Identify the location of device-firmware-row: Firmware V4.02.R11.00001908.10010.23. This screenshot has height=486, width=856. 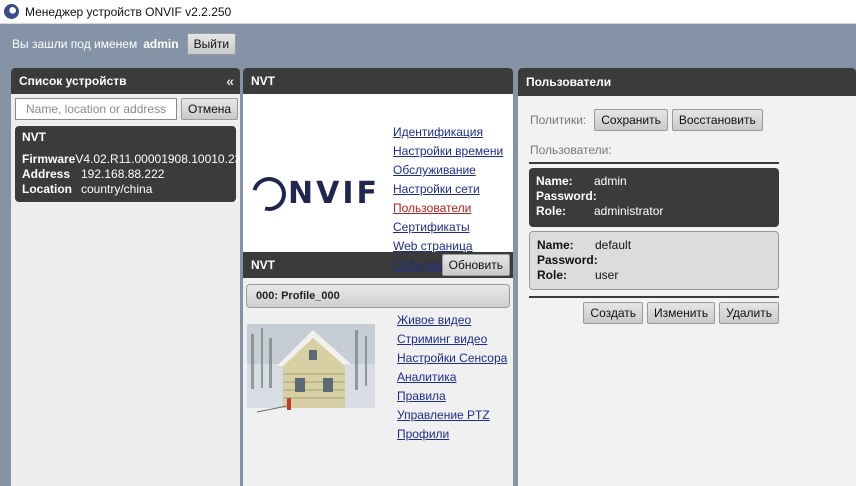
(131, 159).